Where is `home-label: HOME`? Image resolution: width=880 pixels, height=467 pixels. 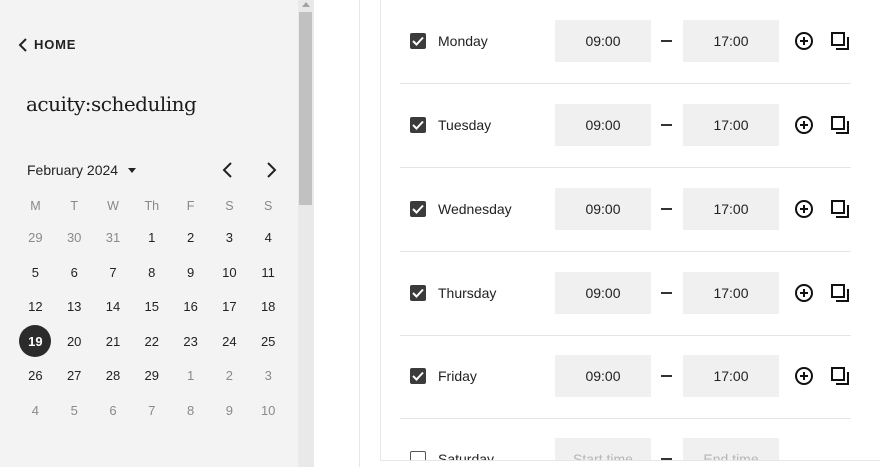
home-label: HOME is located at coordinates (55, 44).